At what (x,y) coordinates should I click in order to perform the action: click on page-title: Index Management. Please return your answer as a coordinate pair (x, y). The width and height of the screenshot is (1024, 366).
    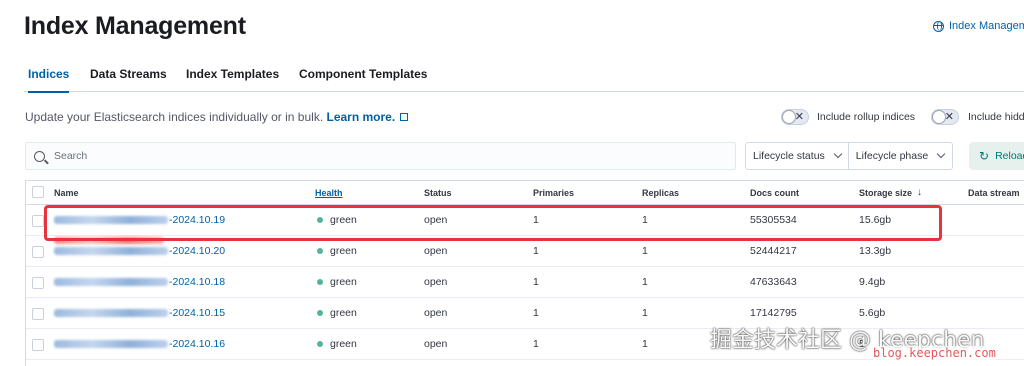
    Looking at the image, I should click on (135, 26).